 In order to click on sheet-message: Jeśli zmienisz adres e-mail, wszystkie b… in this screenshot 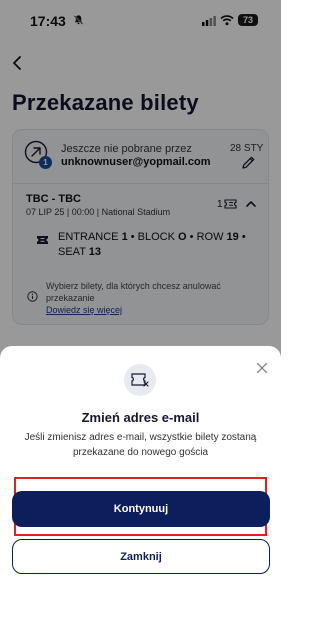, I will do `click(140, 445)`.